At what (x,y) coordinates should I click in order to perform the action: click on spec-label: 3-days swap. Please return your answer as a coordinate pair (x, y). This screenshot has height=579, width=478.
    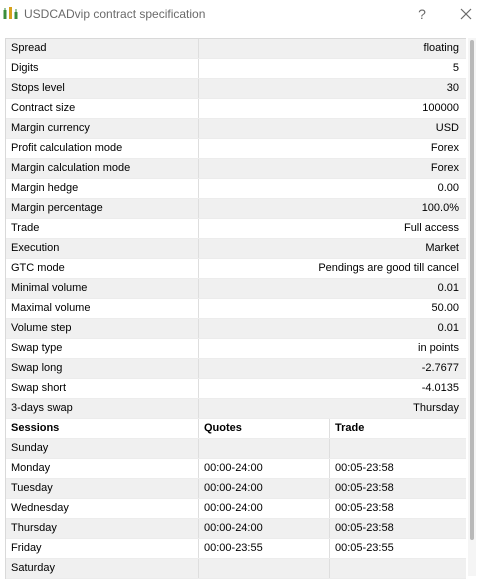
    Looking at the image, I should click on (102, 408).